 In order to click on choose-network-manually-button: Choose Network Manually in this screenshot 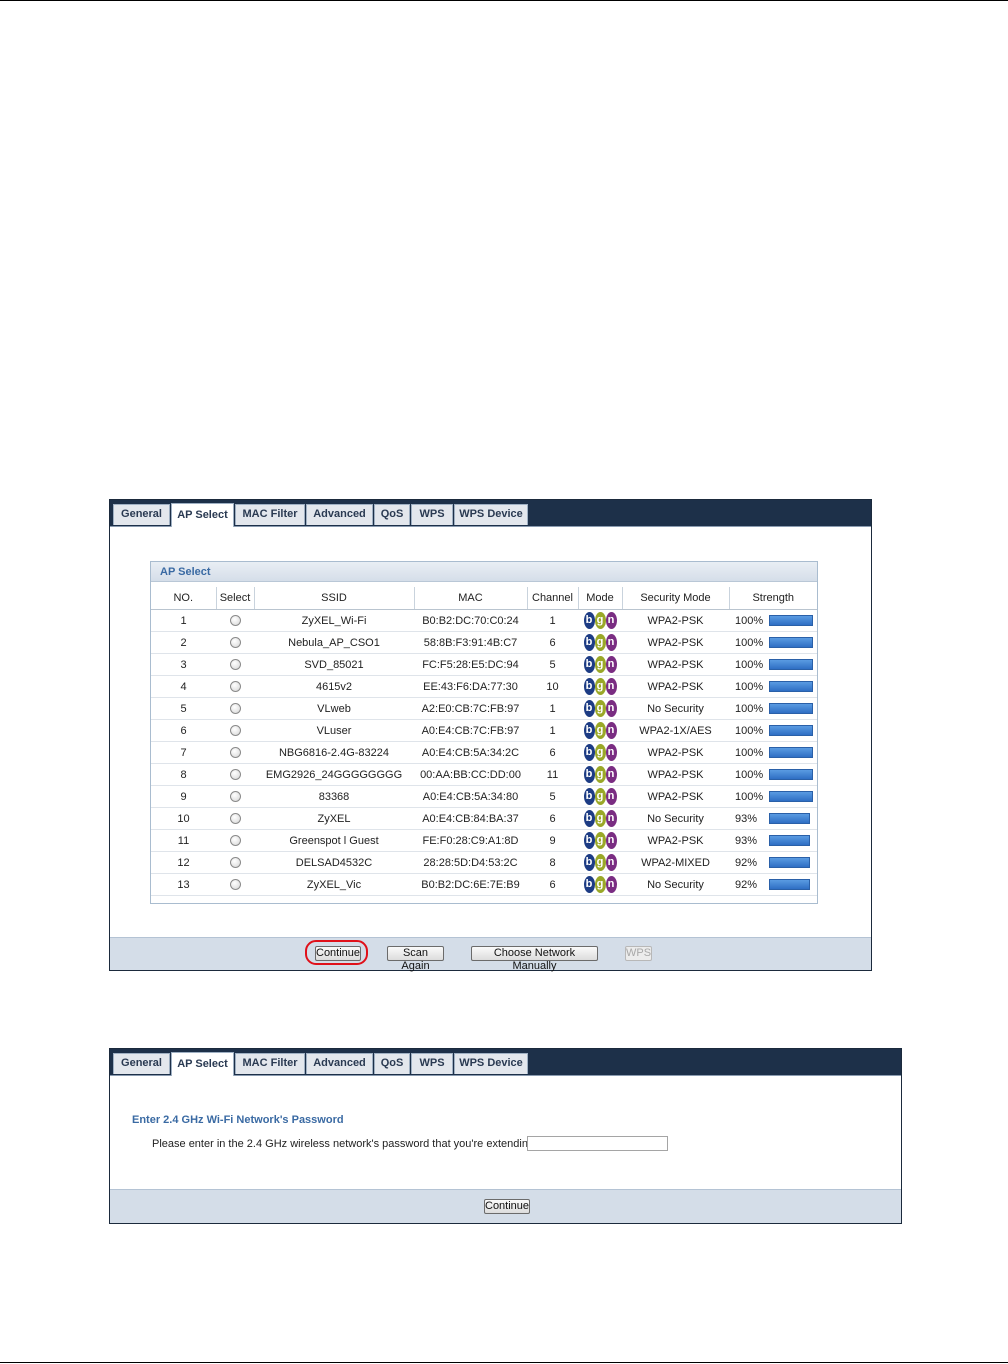, I will do `click(534, 959)`.